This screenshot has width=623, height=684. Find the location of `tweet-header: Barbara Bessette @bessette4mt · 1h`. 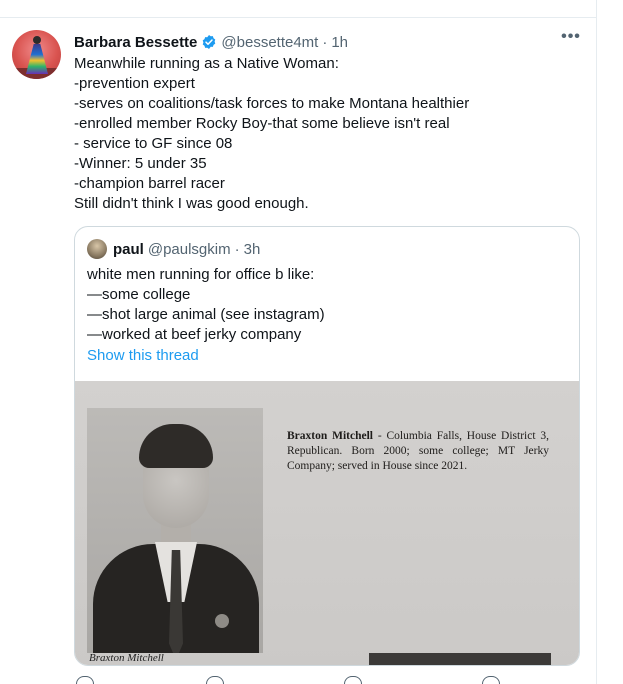

tweet-header: Barbara Bessette @bessette4mt · 1h is located at coordinates (211, 42).